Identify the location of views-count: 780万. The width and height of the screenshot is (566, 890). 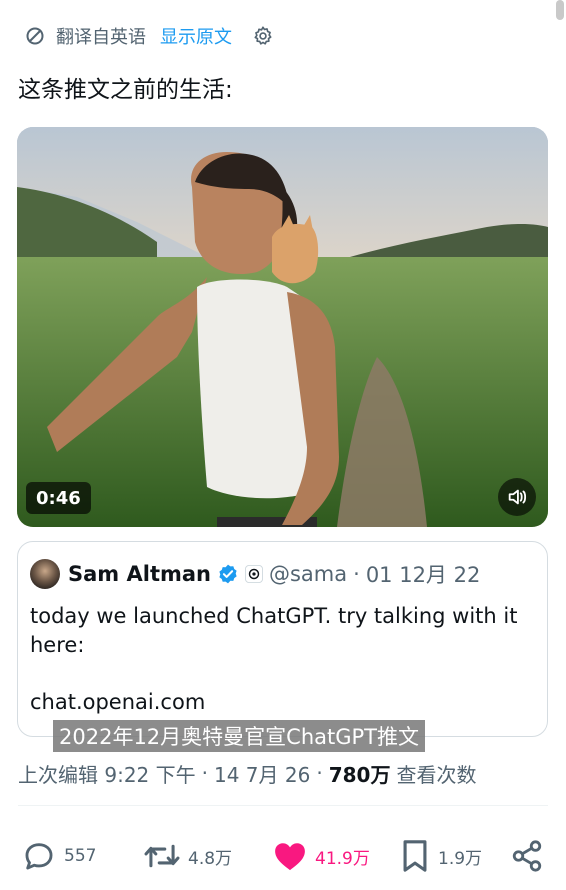
(359, 774).